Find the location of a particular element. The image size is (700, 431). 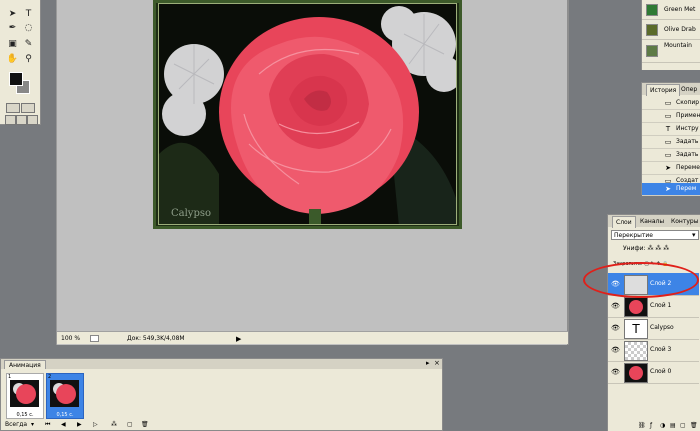

mask-icon: ◑ is located at coordinates (662, 425).